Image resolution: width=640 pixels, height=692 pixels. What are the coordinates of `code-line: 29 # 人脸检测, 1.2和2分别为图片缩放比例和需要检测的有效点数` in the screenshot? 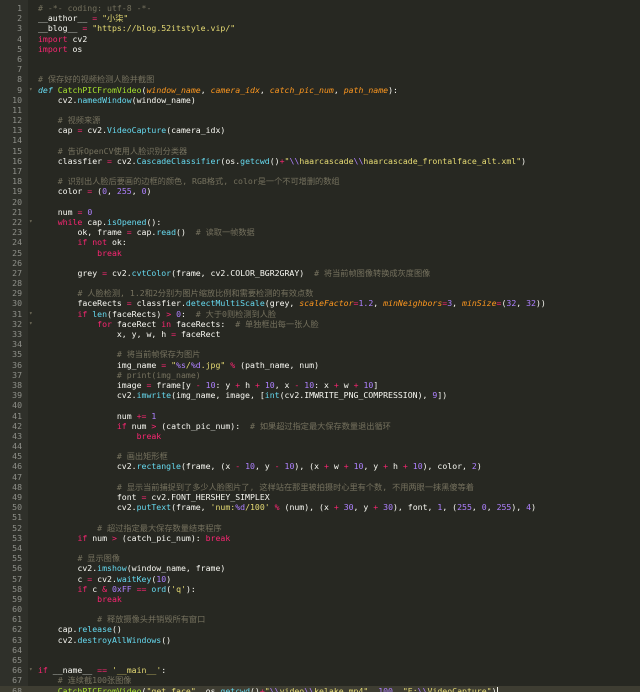 It's located at (320, 293).